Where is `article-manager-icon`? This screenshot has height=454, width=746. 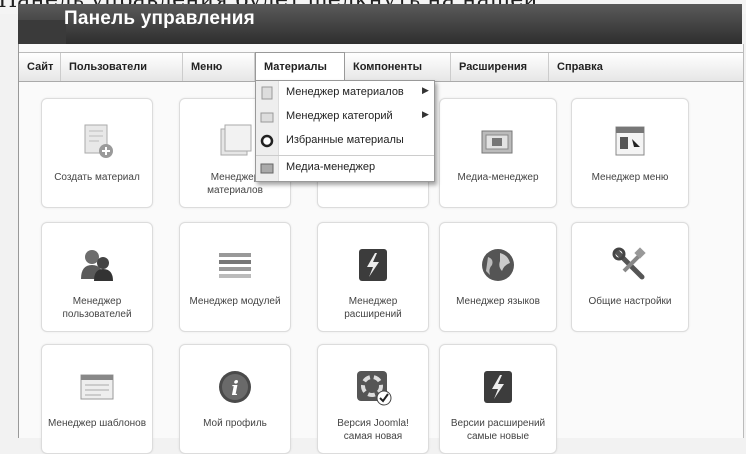
article-manager-icon is located at coordinates (235, 141).